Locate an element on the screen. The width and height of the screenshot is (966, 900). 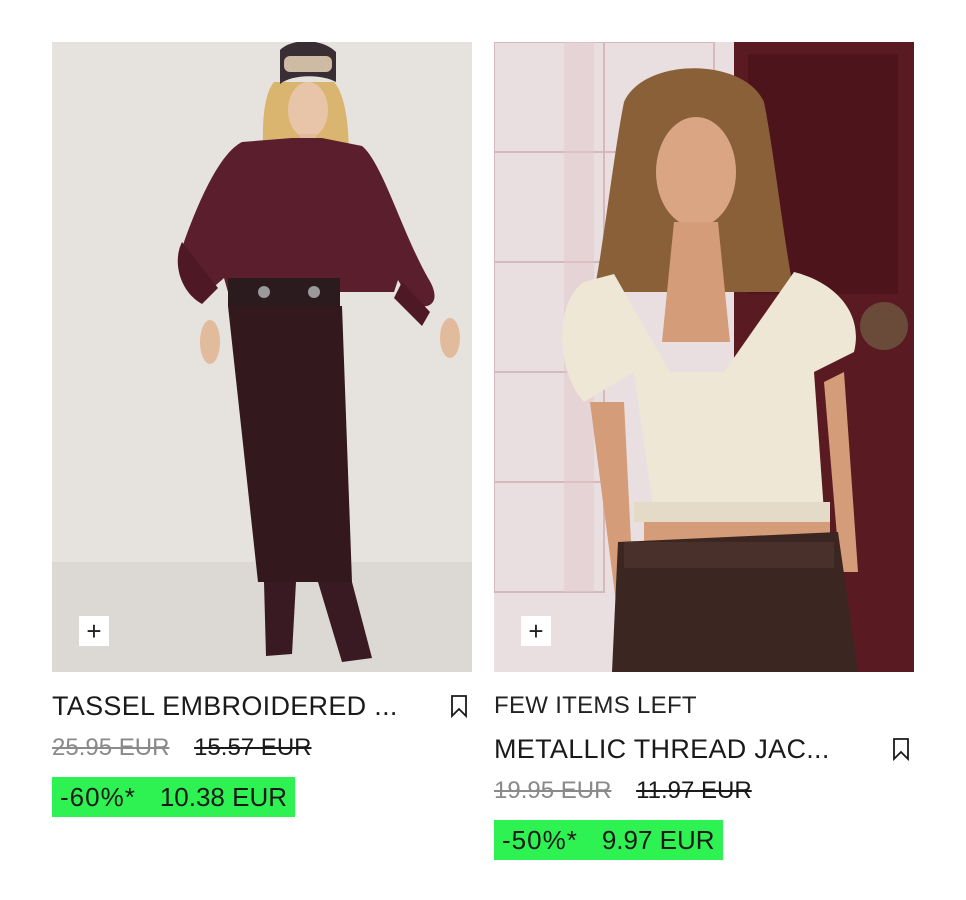
original-price: 19.95 EUR is located at coordinates (553, 790).